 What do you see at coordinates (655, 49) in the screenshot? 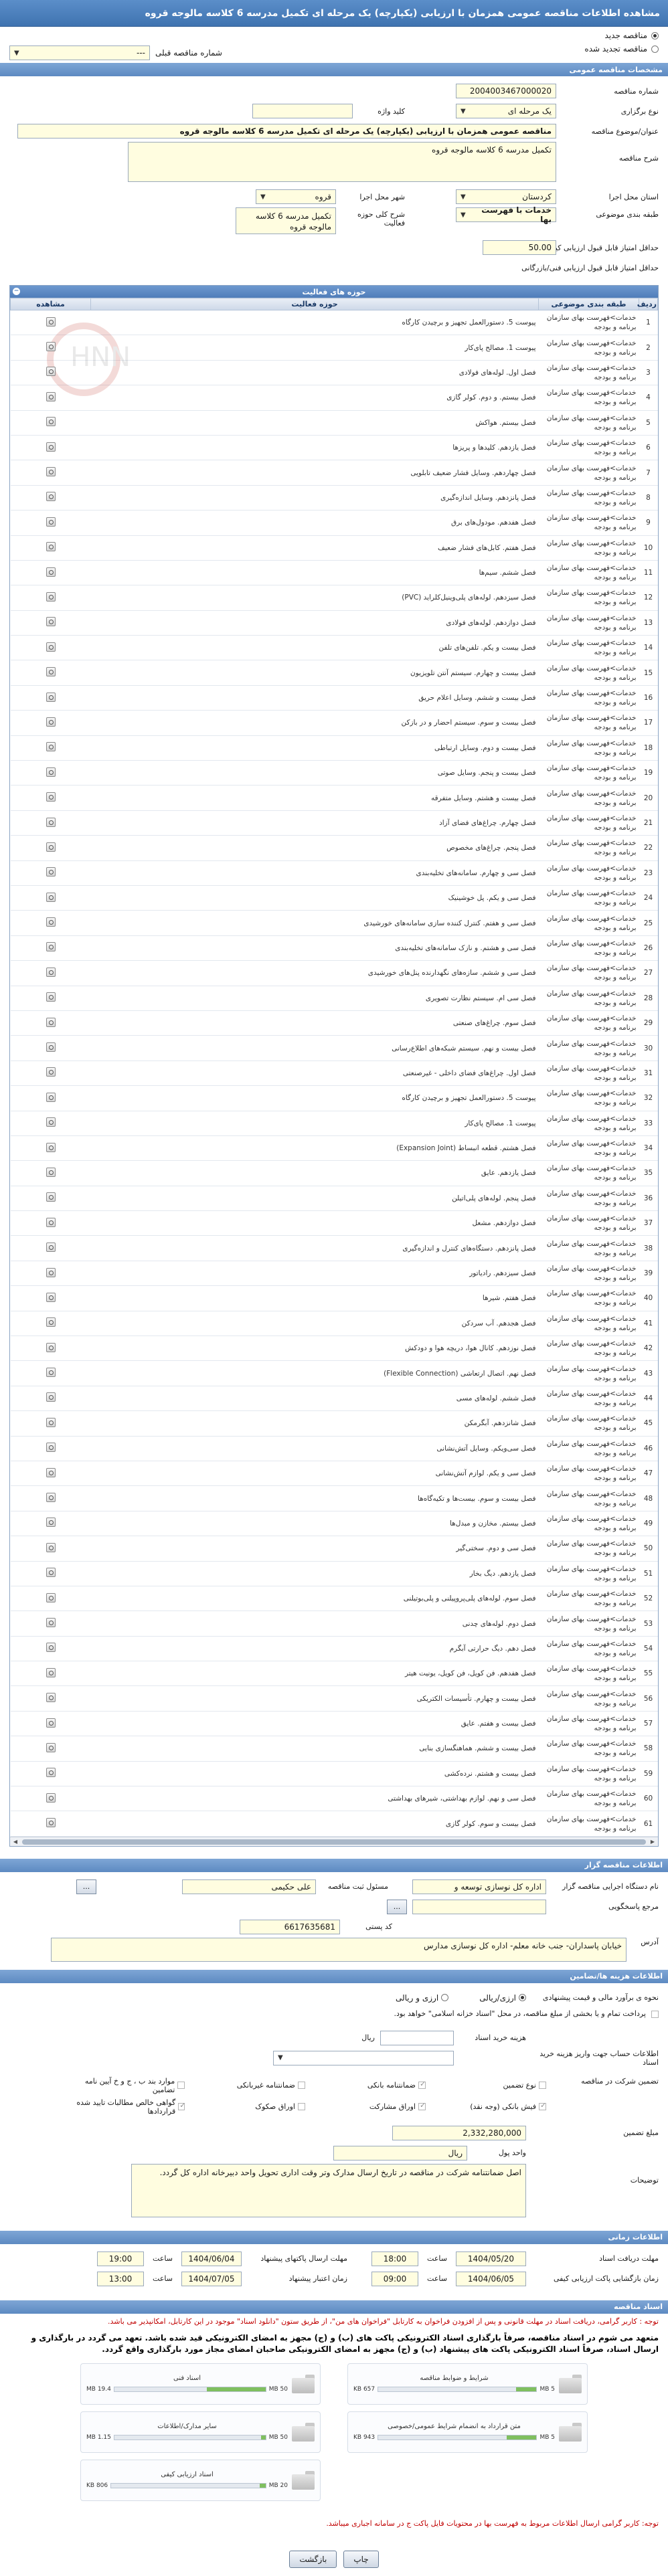
I see `renewed-tender-radio` at bounding box center [655, 49].